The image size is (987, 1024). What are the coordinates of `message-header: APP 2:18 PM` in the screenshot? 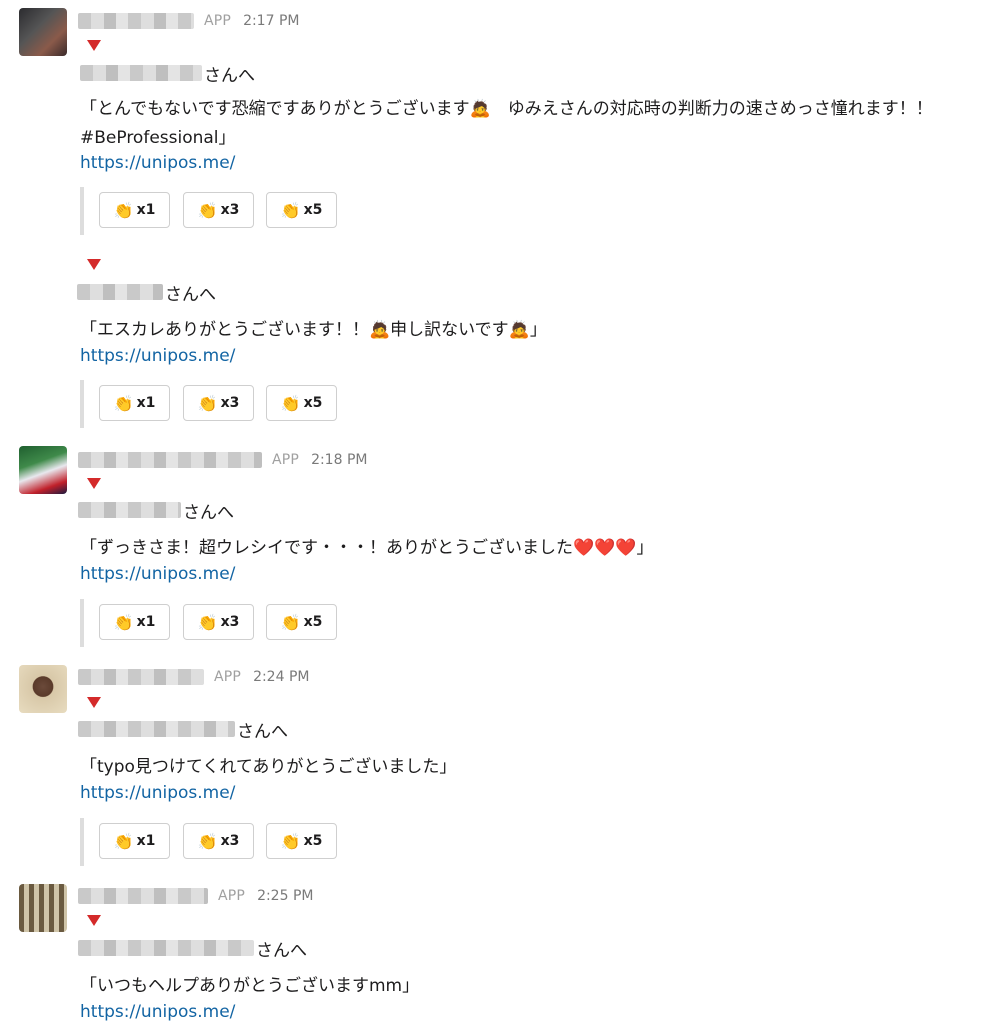 It's located at (222, 460).